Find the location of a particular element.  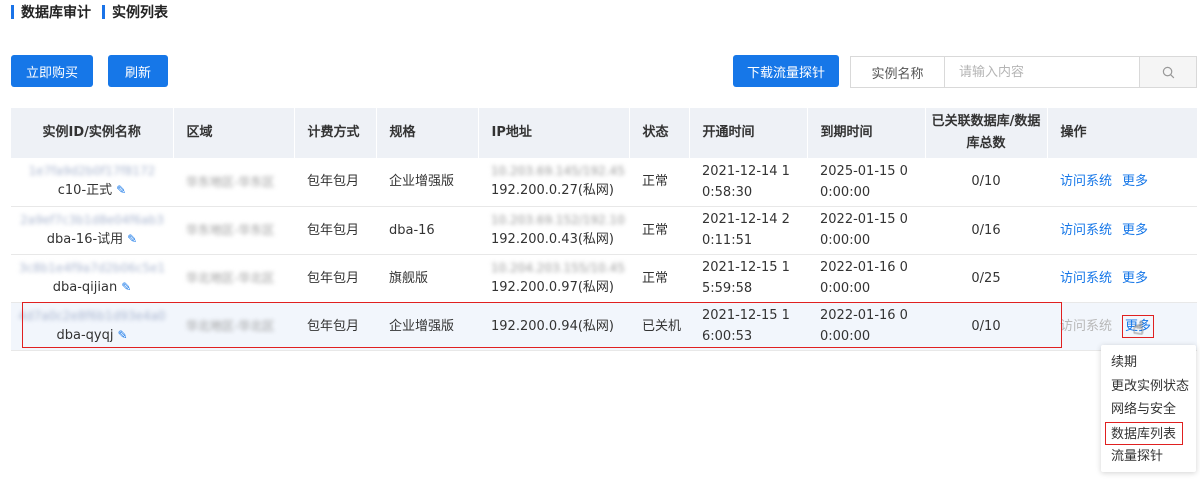

spec-cell: 旗舰版 is located at coordinates (427, 278).